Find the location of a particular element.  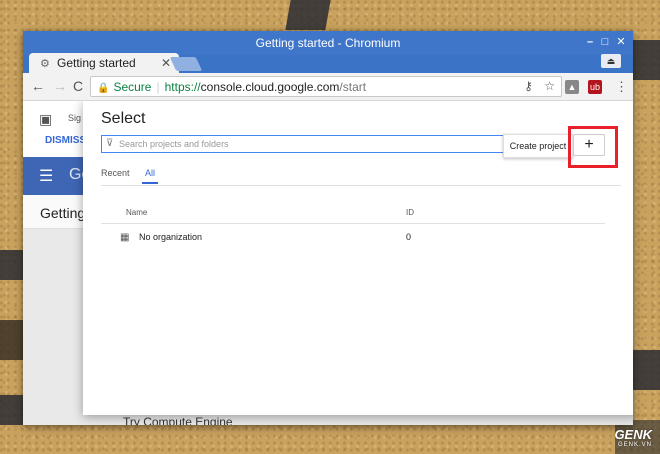

secure-label: Secure is located at coordinates (132, 87).